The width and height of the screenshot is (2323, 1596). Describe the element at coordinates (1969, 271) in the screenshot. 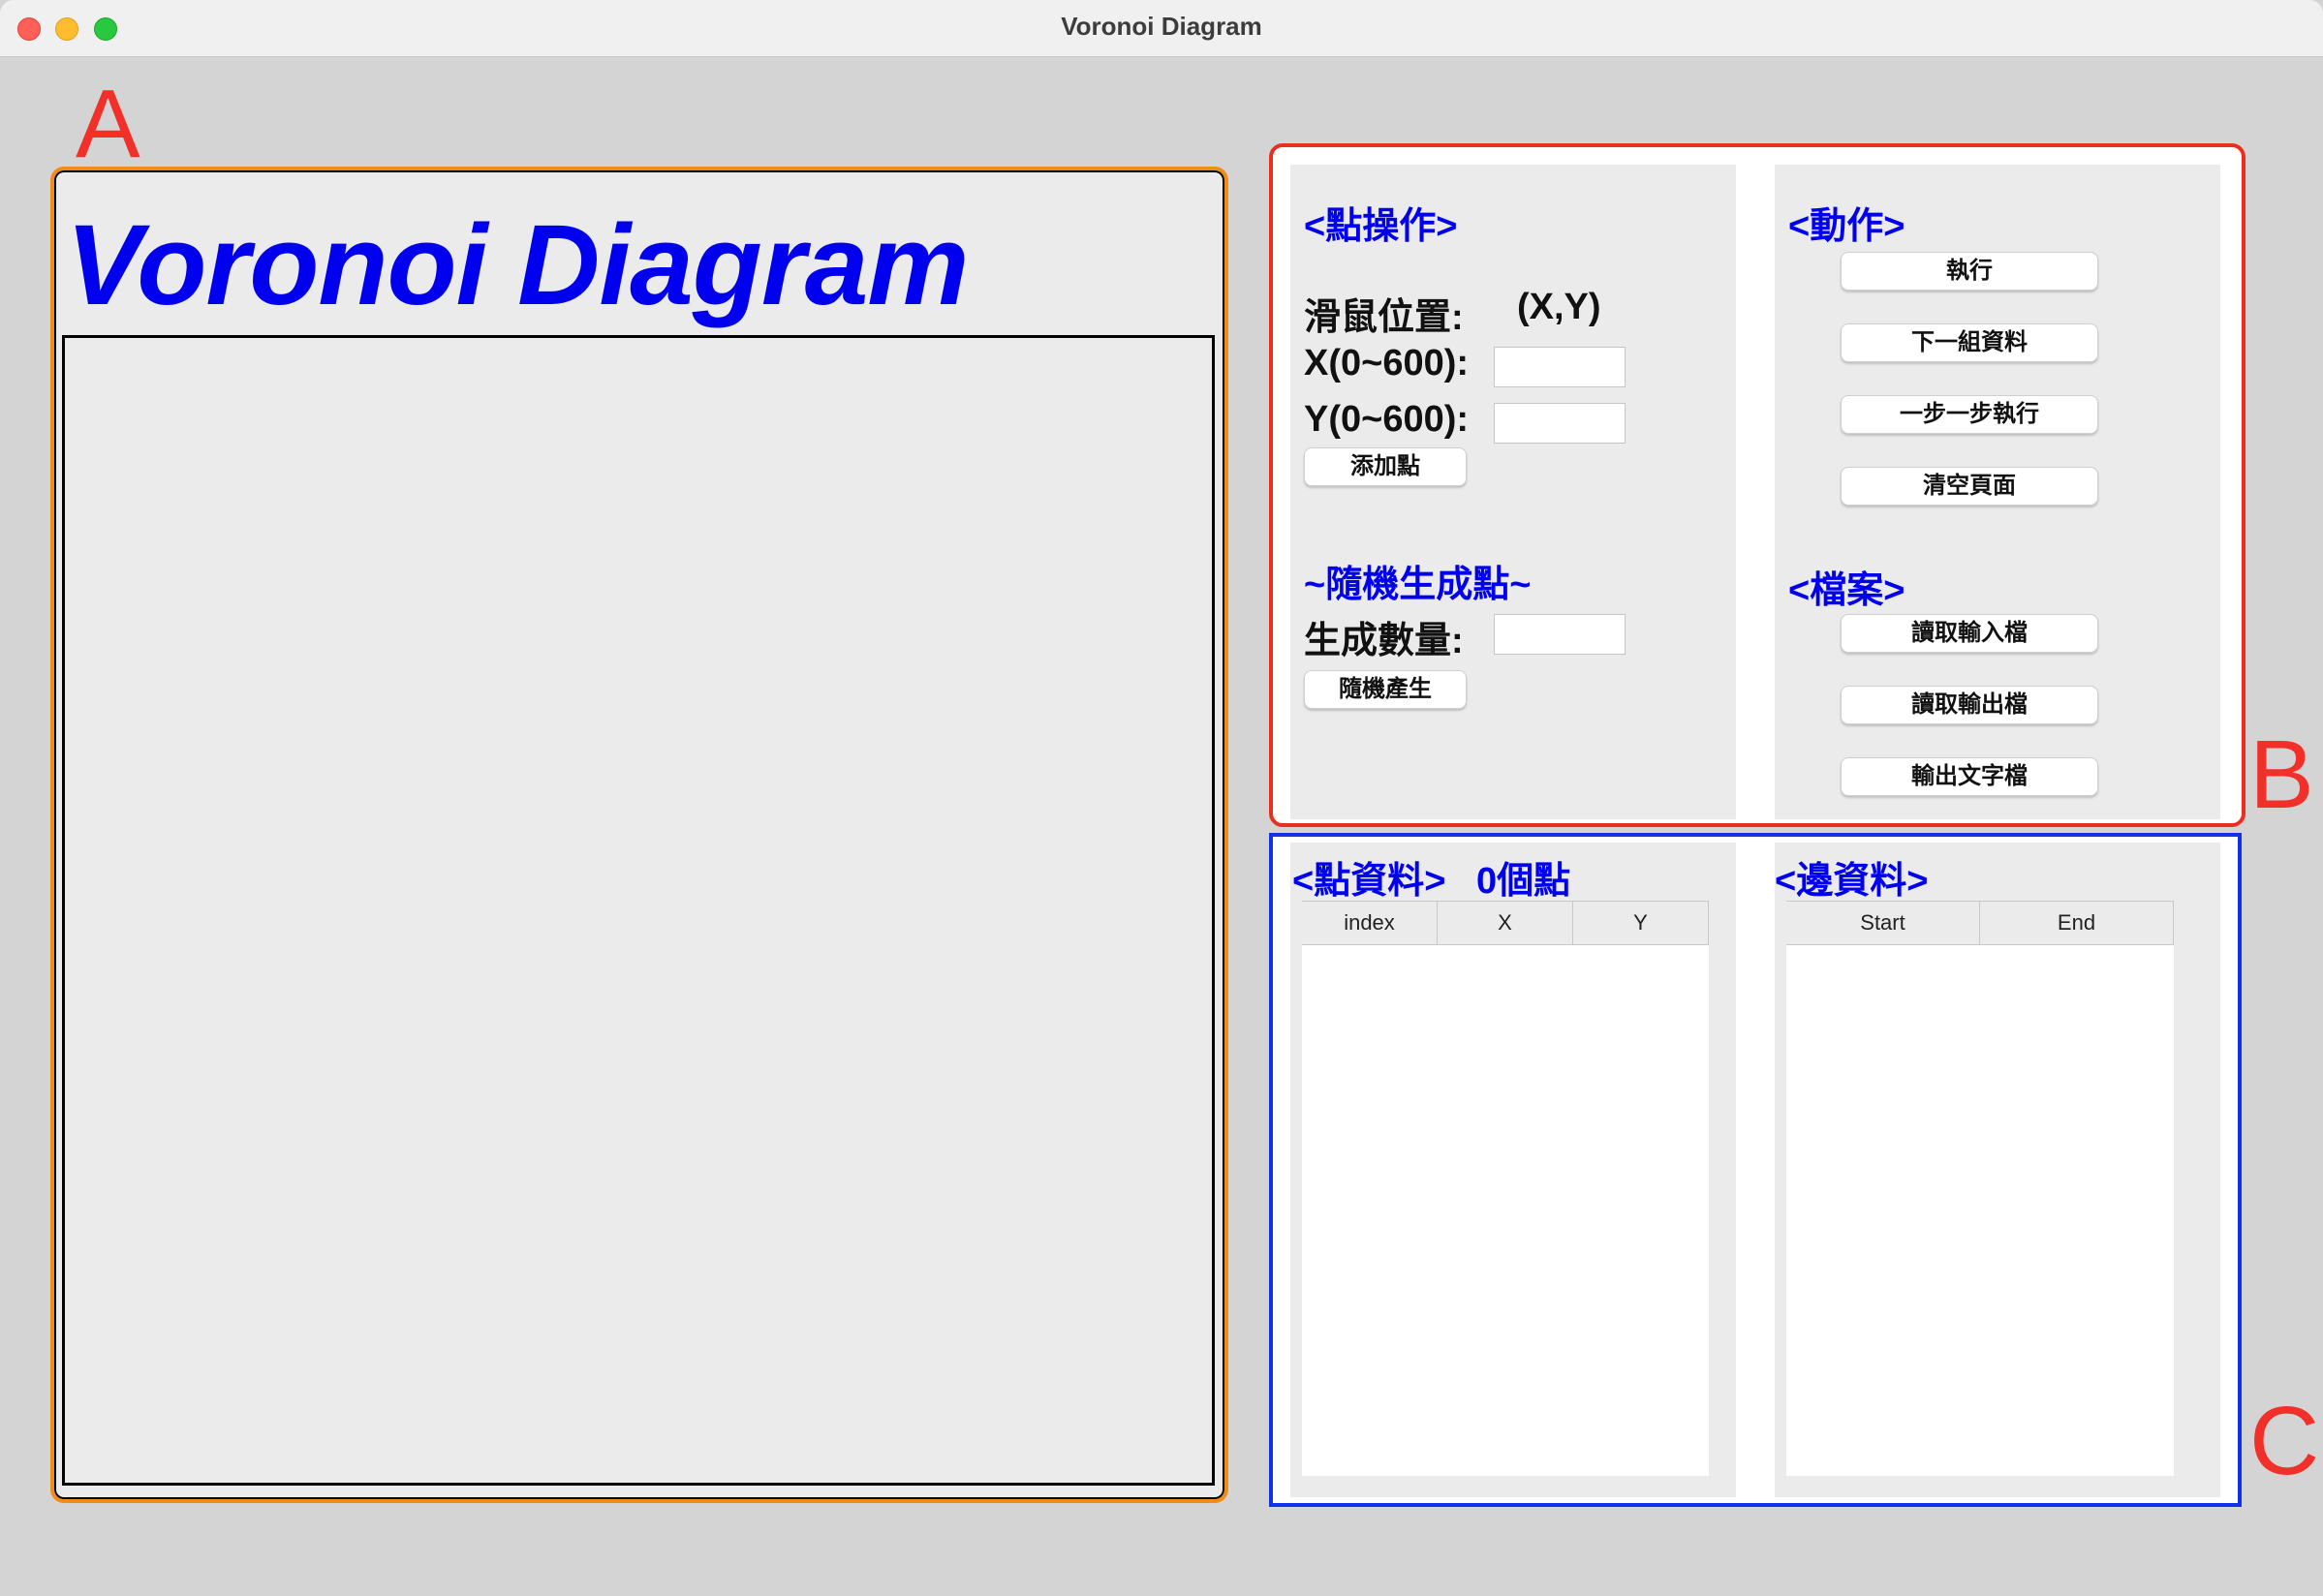

I see `run-button: 執行` at that location.